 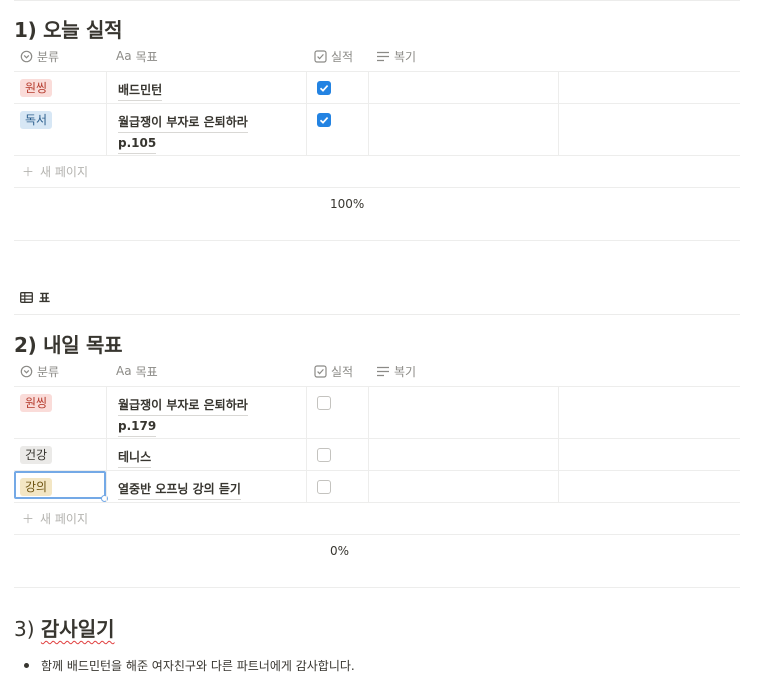 What do you see at coordinates (206, 454) in the screenshot?
I see `cell-goal: 테니스` at bounding box center [206, 454].